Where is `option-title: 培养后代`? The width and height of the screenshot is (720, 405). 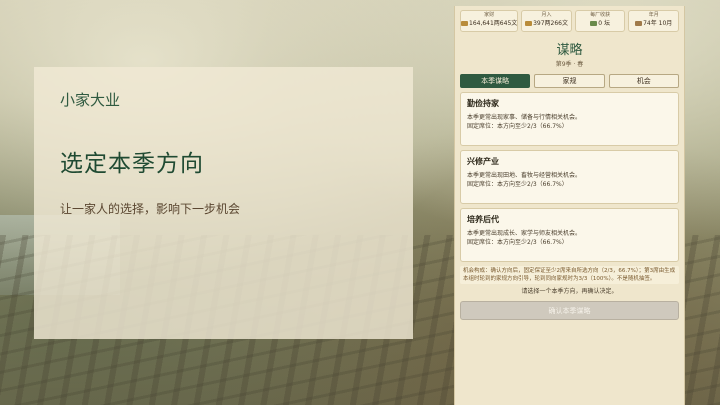
option-title: 培养后代 is located at coordinates (483, 219).